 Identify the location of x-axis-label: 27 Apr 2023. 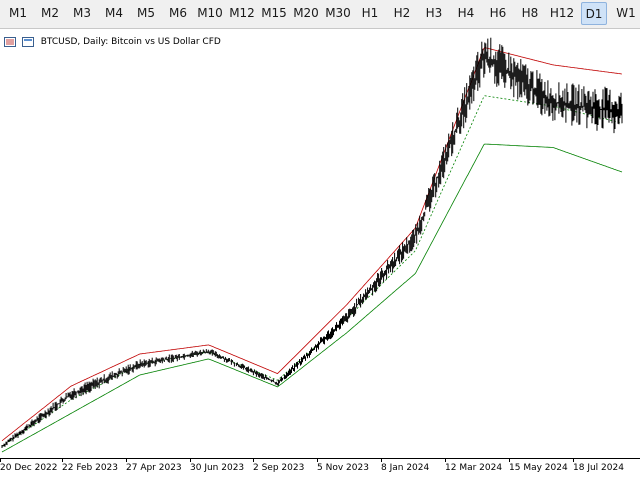
(154, 468).